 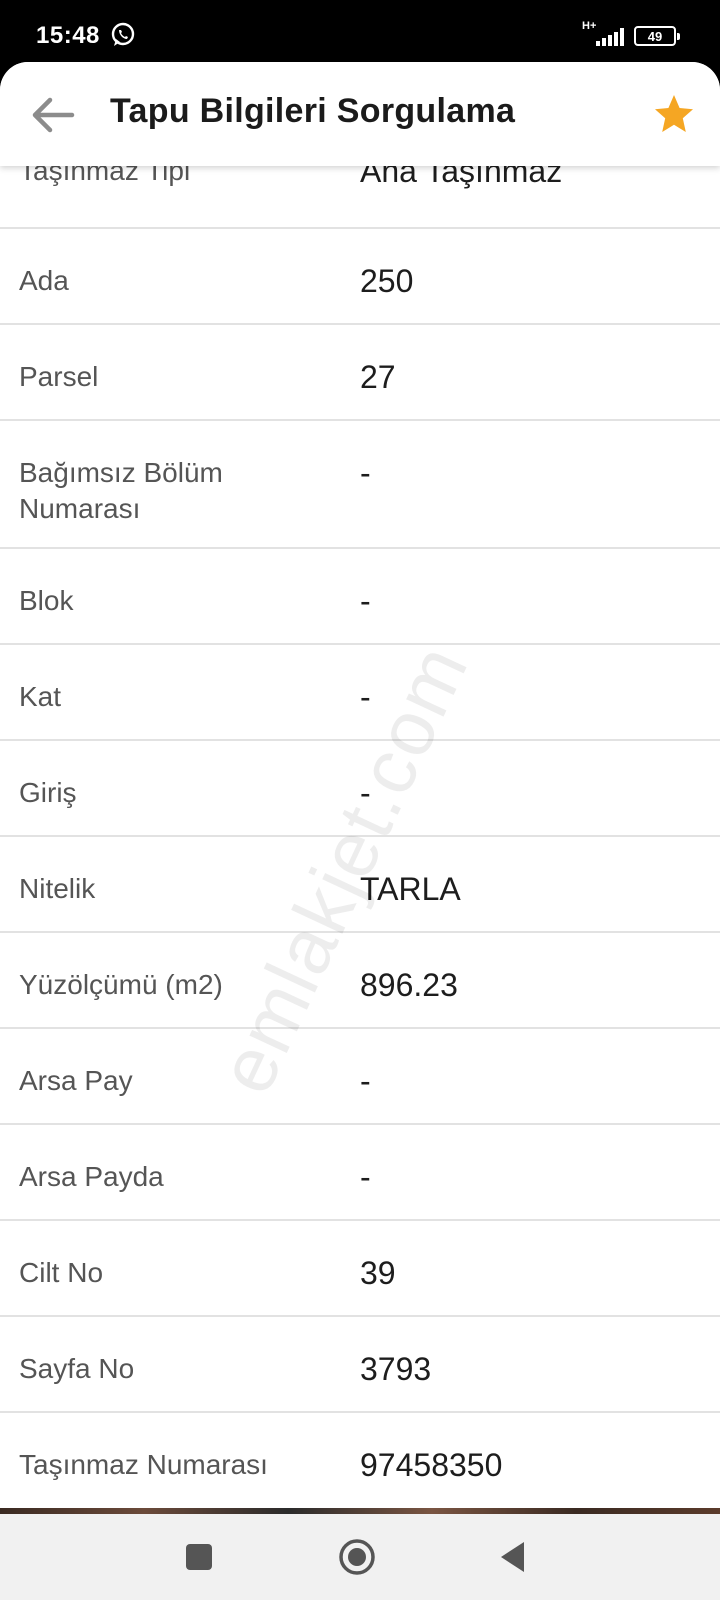 I want to click on detail-label: Kat, so click(x=40, y=696).